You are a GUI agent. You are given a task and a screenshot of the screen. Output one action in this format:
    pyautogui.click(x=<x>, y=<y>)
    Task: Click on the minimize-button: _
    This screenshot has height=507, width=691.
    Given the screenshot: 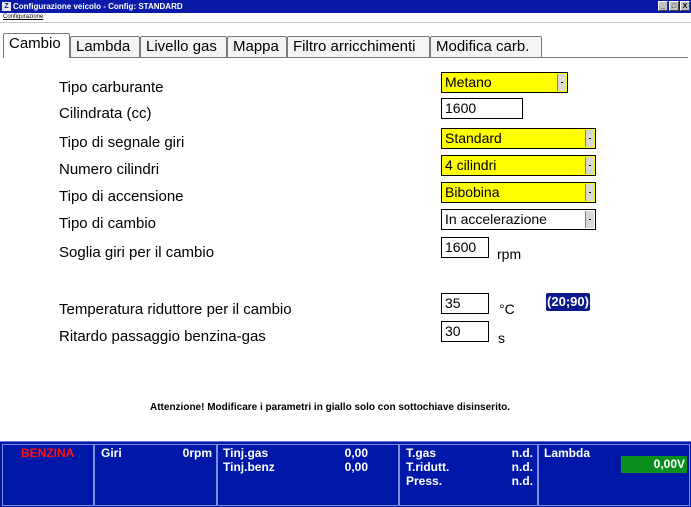 What is the action you would take?
    pyautogui.click(x=663, y=6)
    